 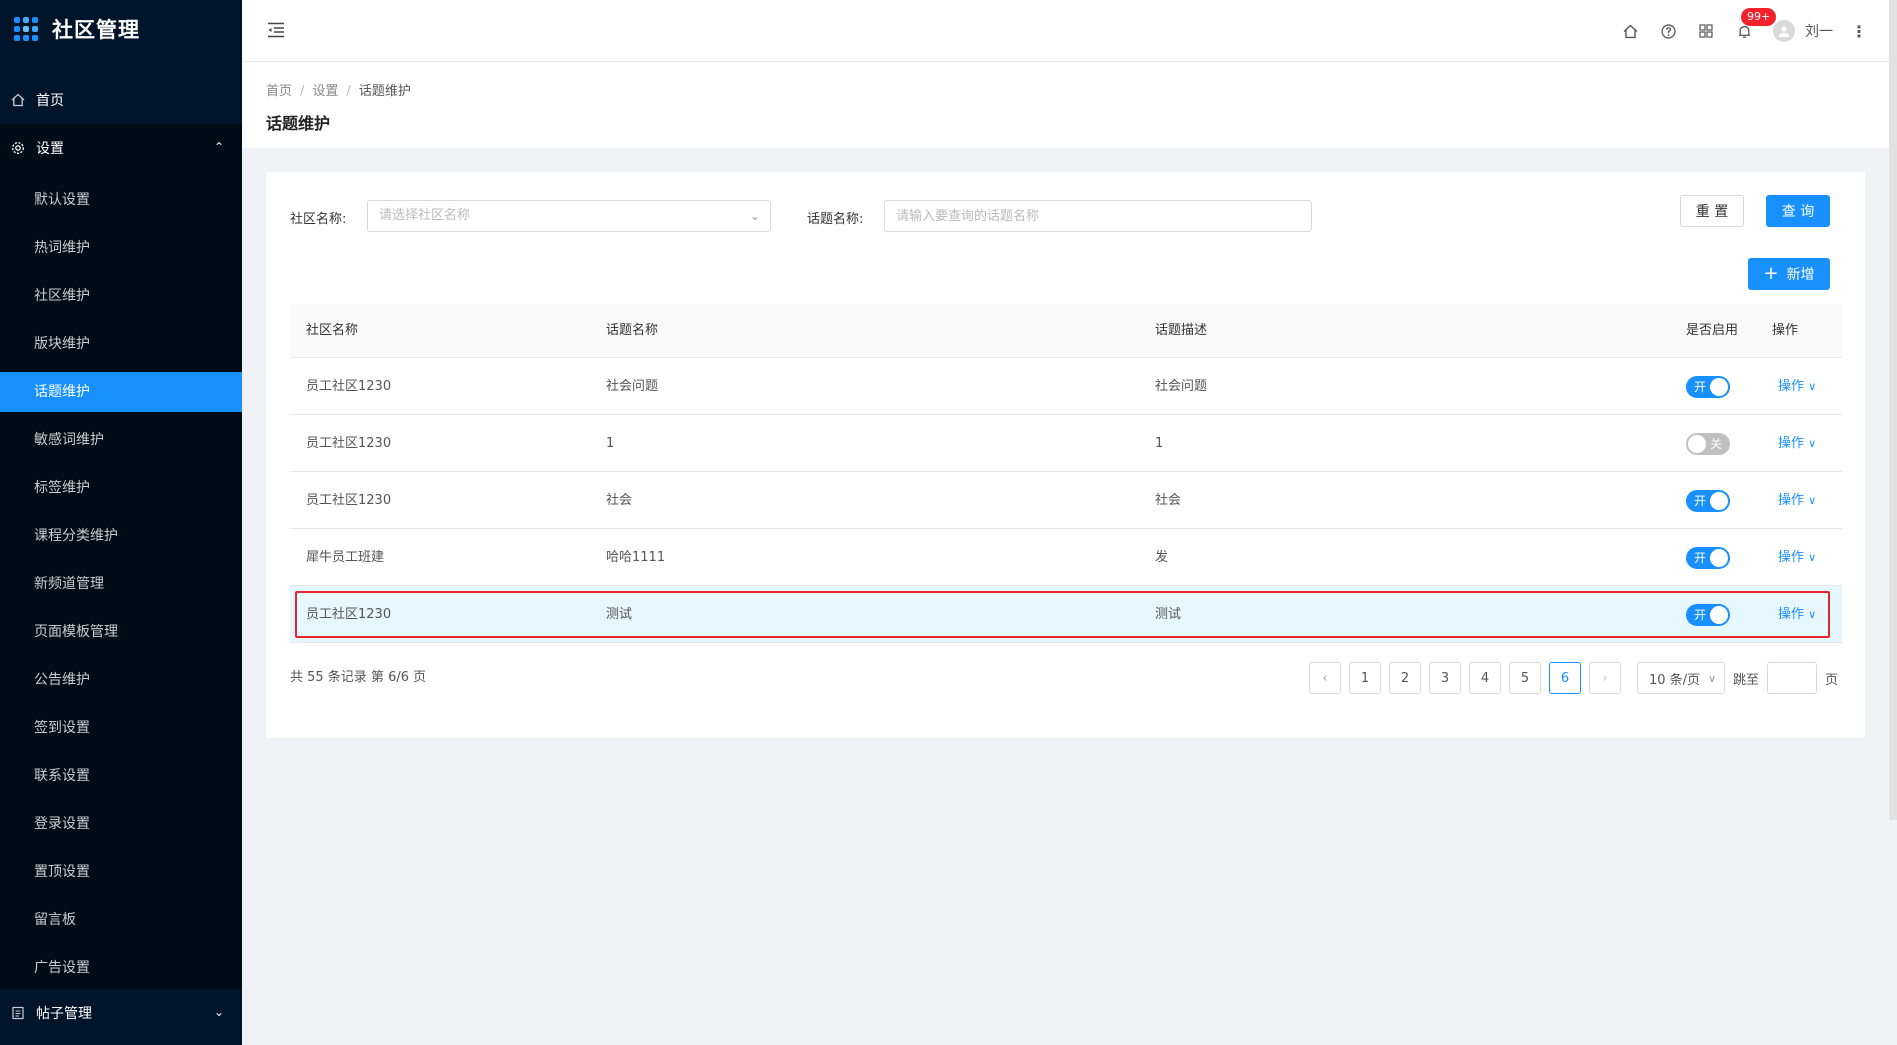 I want to click on avatar, so click(x=1784, y=31).